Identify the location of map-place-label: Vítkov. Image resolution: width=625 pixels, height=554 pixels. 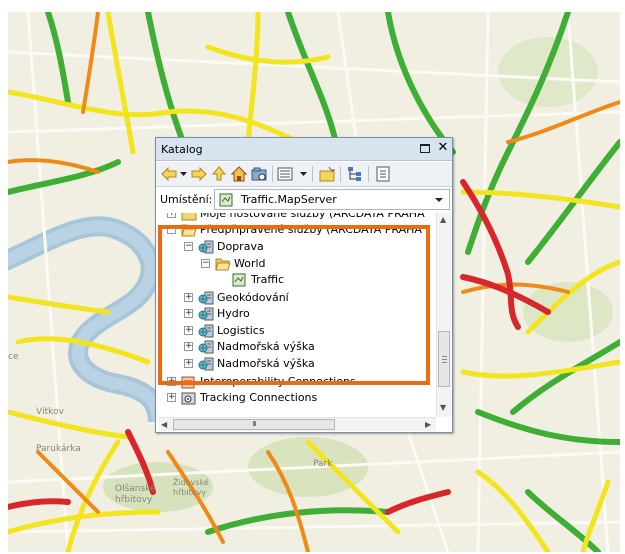
(50, 412).